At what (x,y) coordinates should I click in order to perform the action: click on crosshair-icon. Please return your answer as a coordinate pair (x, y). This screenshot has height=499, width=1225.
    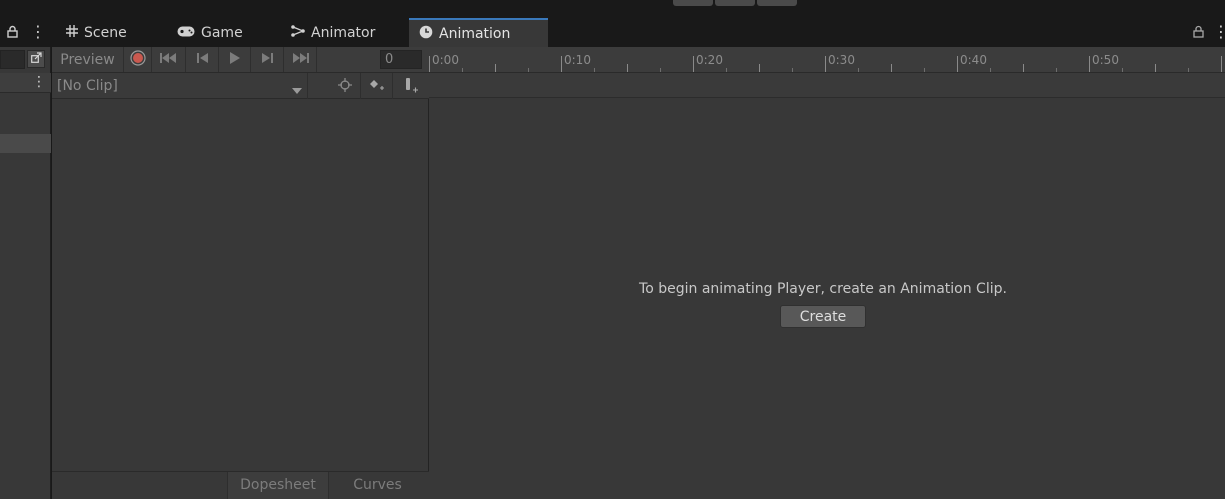
    Looking at the image, I should click on (344, 86).